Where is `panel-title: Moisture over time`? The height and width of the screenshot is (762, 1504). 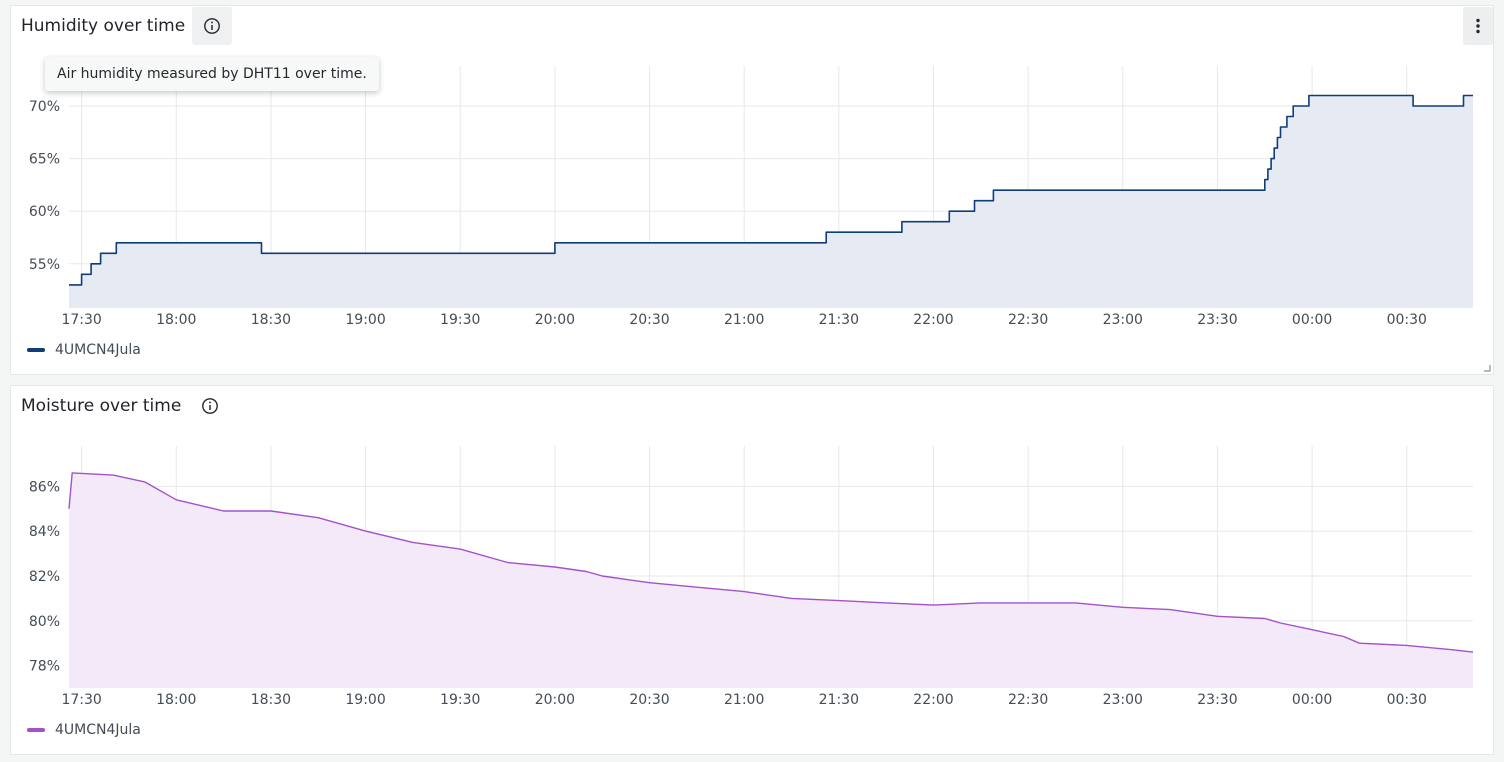 panel-title: Moisture over time is located at coordinates (101, 406).